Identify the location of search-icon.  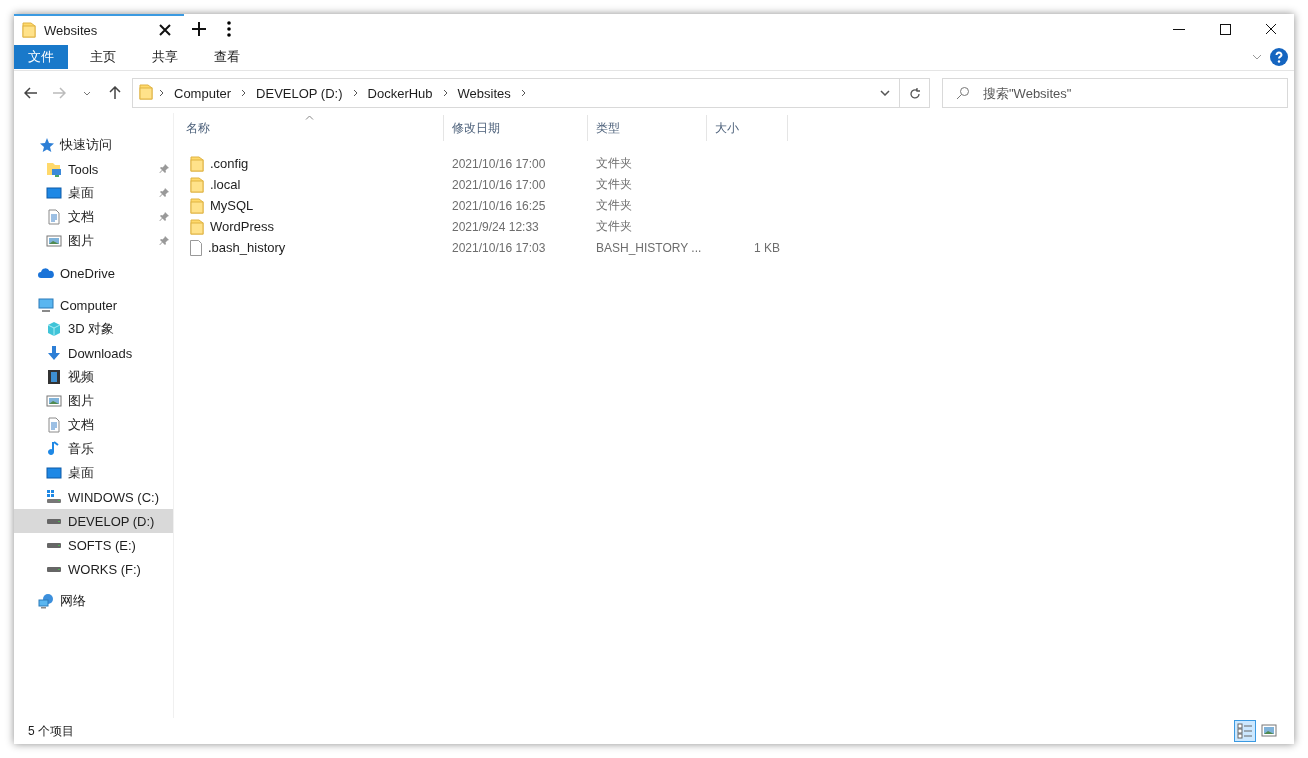
(963, 93).